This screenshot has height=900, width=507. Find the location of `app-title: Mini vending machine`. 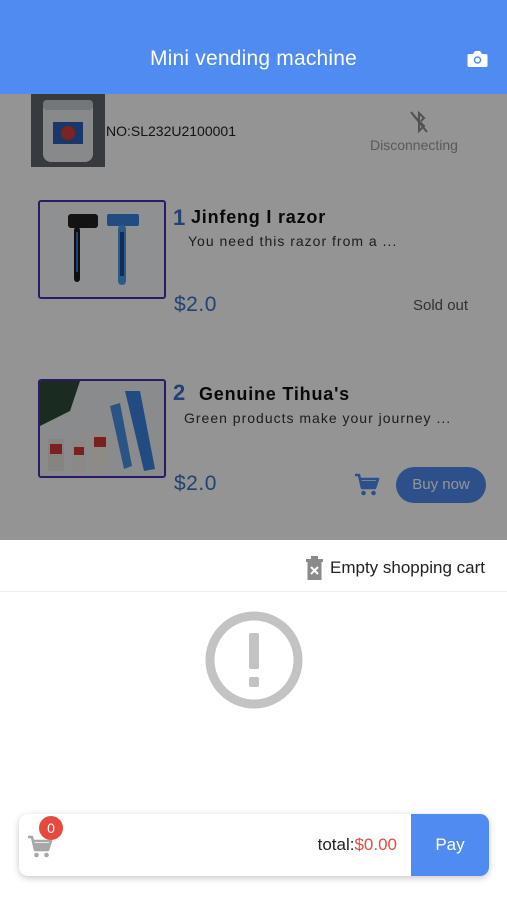

app-title: Mini vending machine is located at coordinates (253, 58).